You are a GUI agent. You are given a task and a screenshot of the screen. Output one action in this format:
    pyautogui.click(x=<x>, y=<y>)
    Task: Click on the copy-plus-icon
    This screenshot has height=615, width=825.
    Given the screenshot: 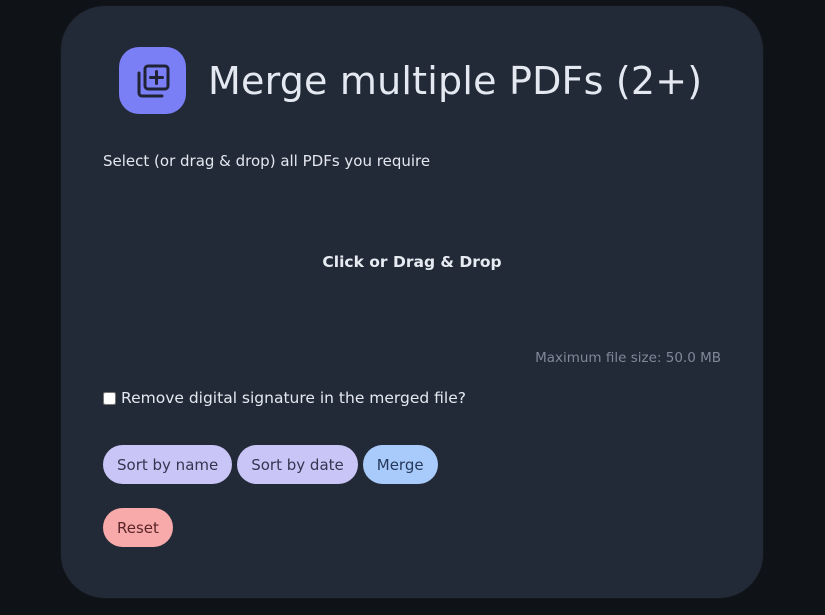 What is the action you would take?
    pyautogui.click(x=153, y=80)
    